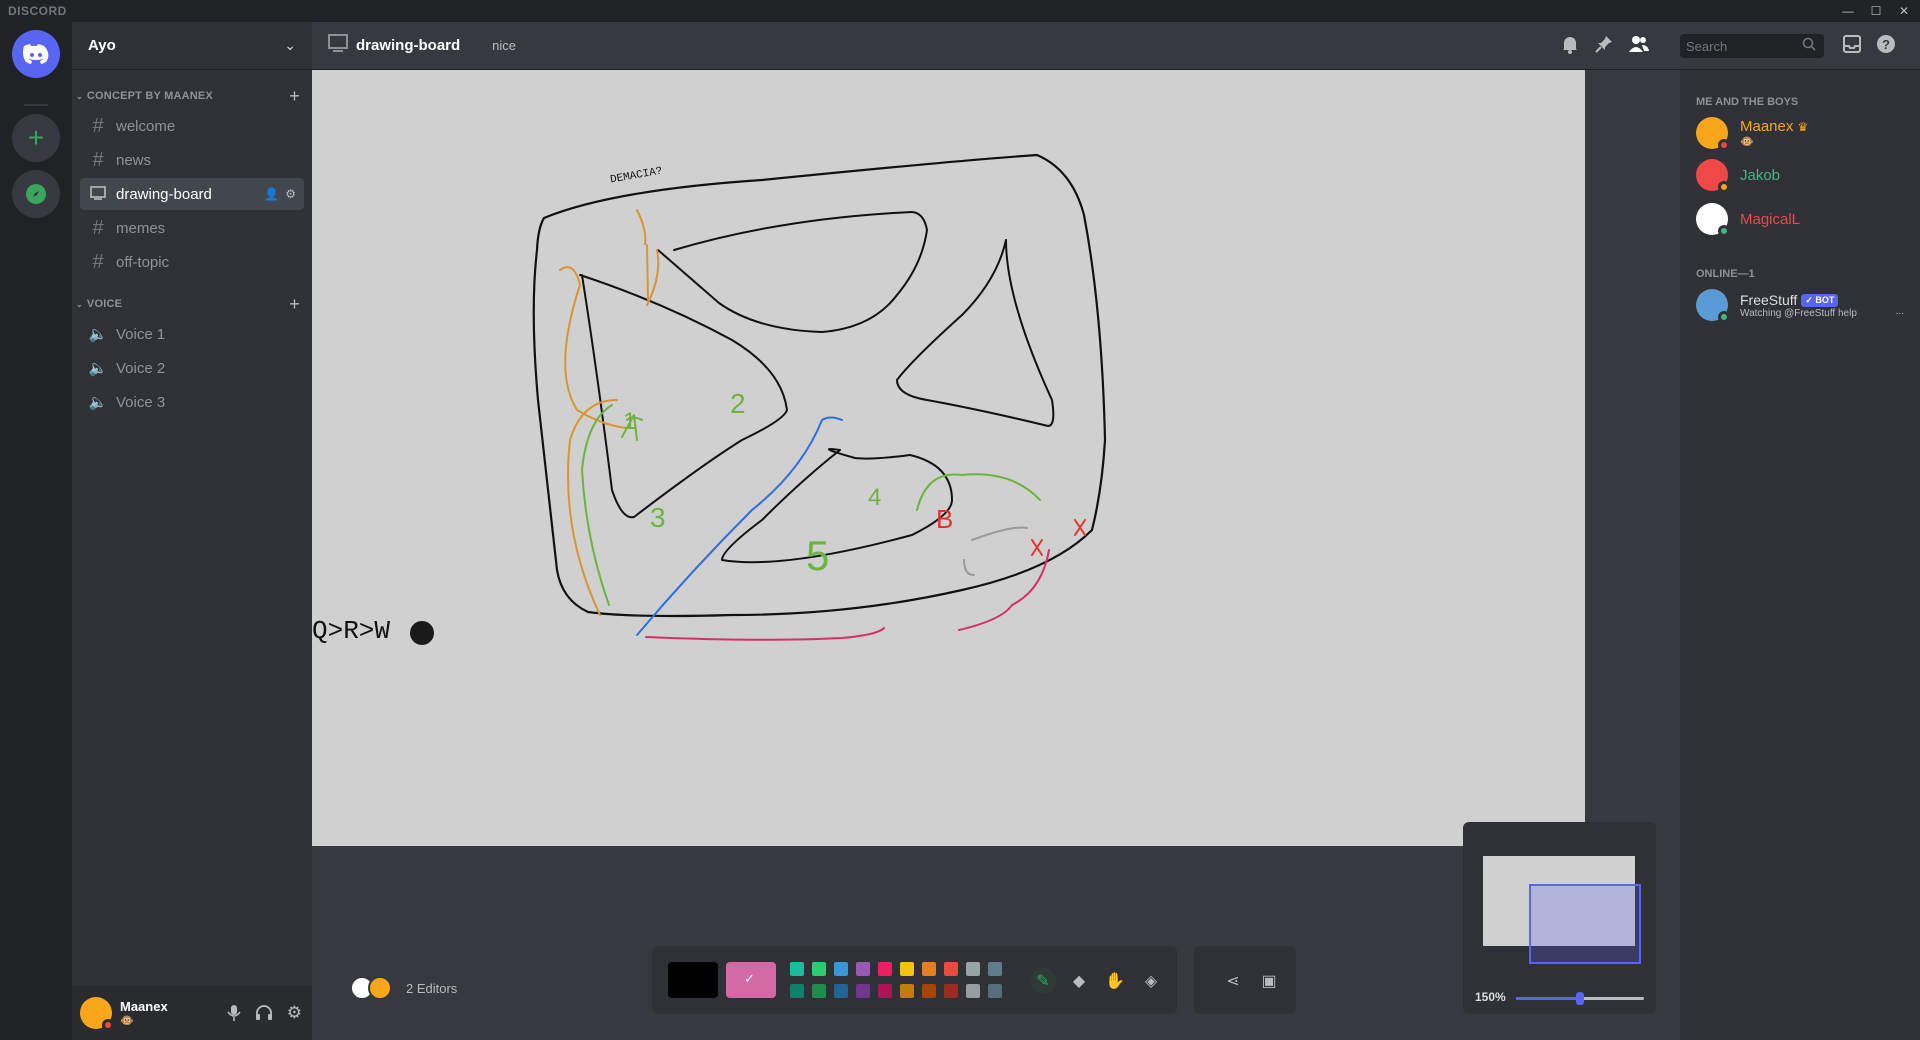  Describe the element at coordinates (1233, 981) in the screenshot. I see `share-icon: ⋖` at that location.